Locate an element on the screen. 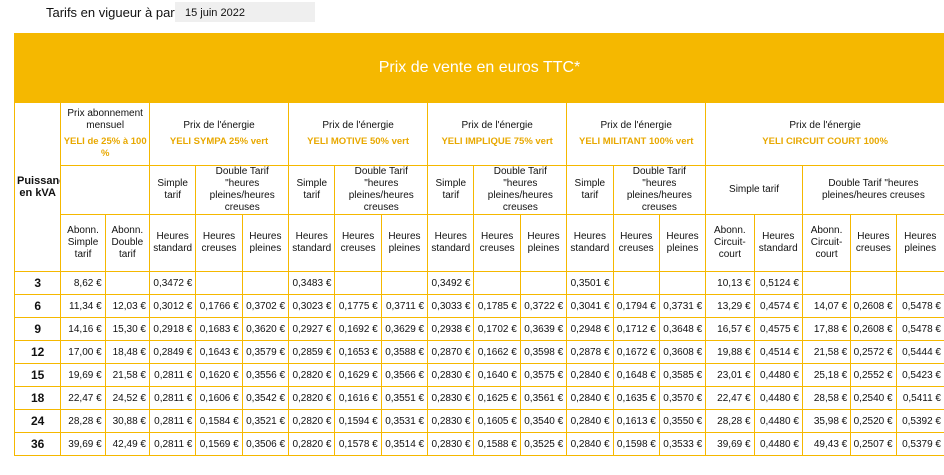 The width and height of the screenshot is (944, 475). subscription-title: Prix abonnement mensuel is located at coordinates (105, 119).